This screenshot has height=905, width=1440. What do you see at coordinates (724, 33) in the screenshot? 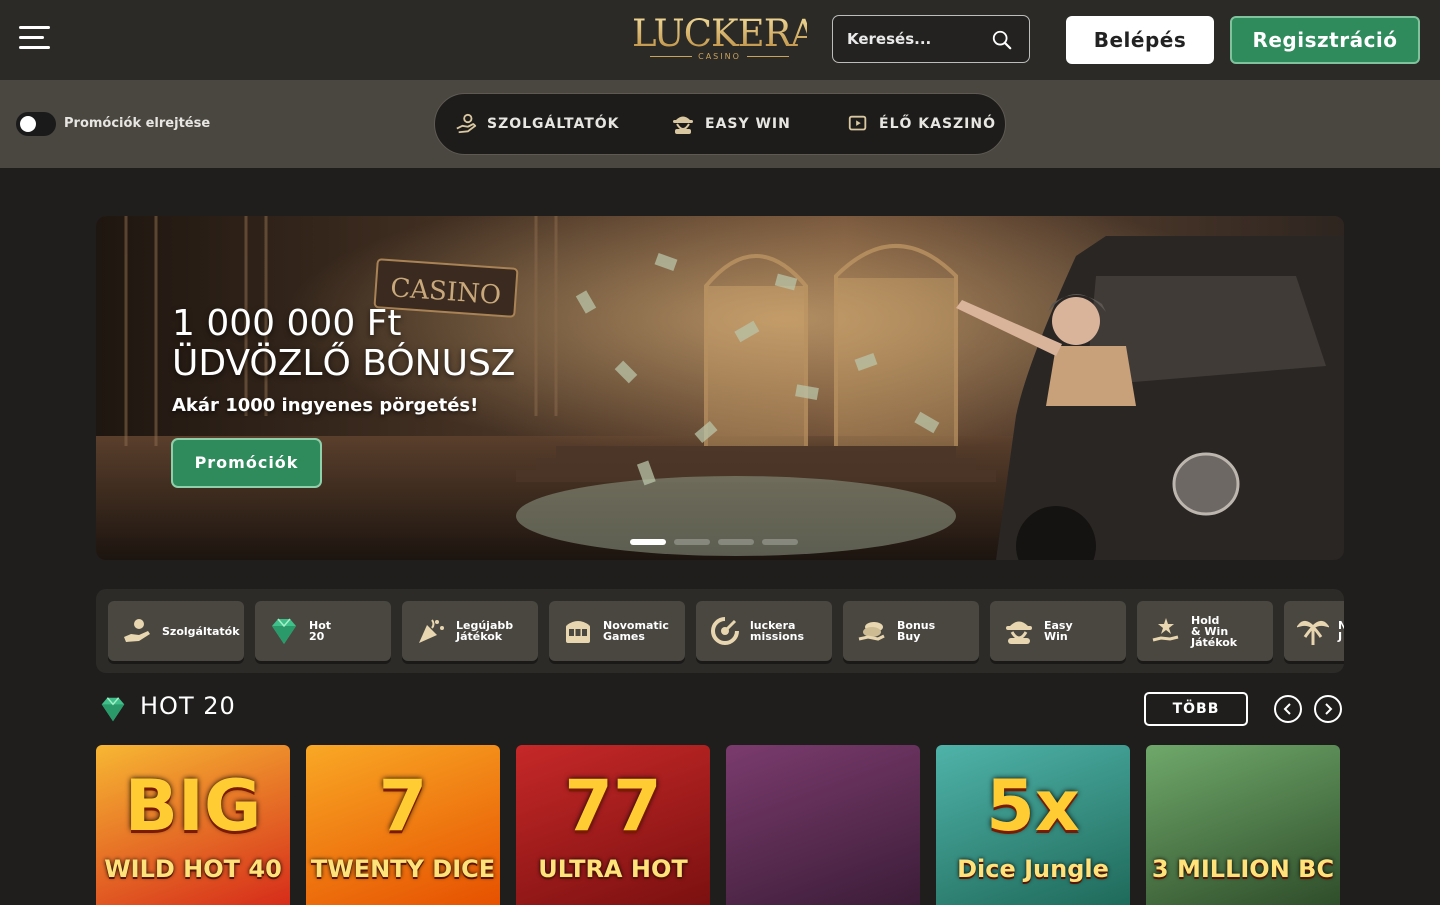
I see `logo-word: LUCKERA` at bounding box center [724, 33].